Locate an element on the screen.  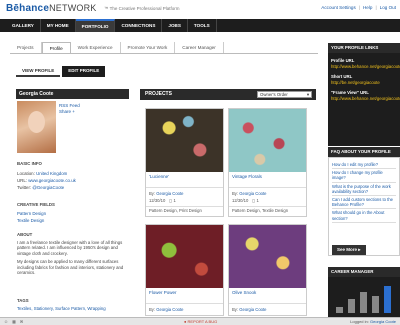
tags-heading: TAGS is located at coordinates (23, 300).